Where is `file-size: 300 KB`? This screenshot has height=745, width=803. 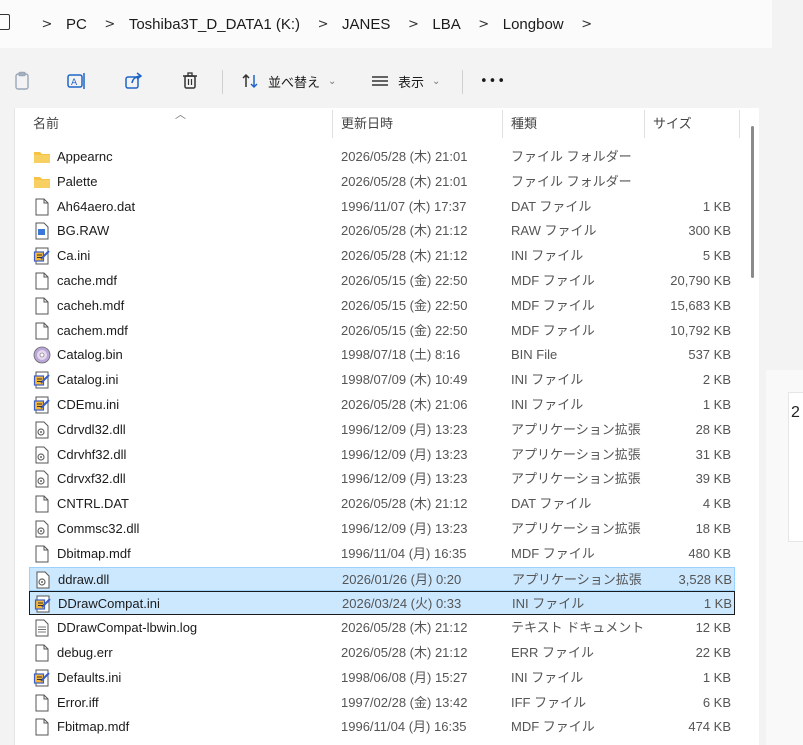 file-size: 300 KB is located at coordinates (709, 231).